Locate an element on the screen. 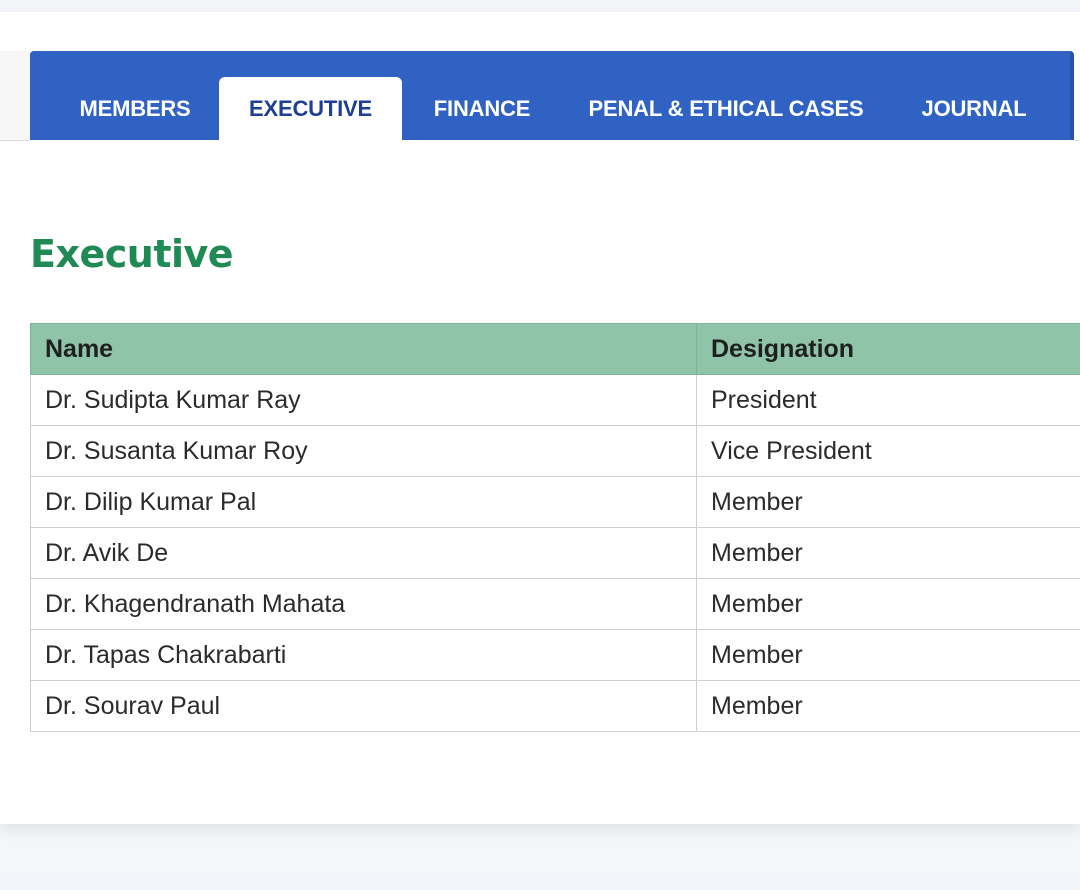 Image resolution: width=1080 pixels, height=890 pixels. member-name: Dr. Avik De is located at coordinates (363, 553).